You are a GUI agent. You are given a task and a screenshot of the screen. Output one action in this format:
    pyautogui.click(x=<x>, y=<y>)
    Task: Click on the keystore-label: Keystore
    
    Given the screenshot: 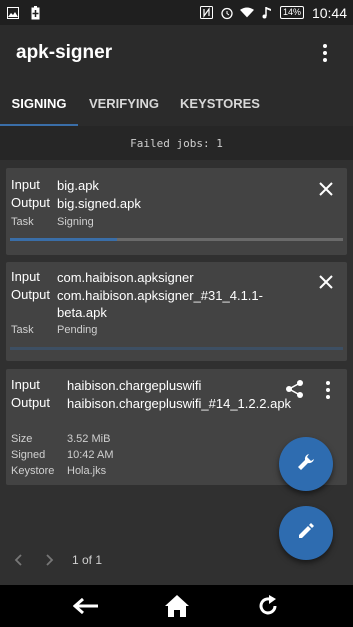 What is the action you would take?
    pyautogui.click(x=33, y=471)
    